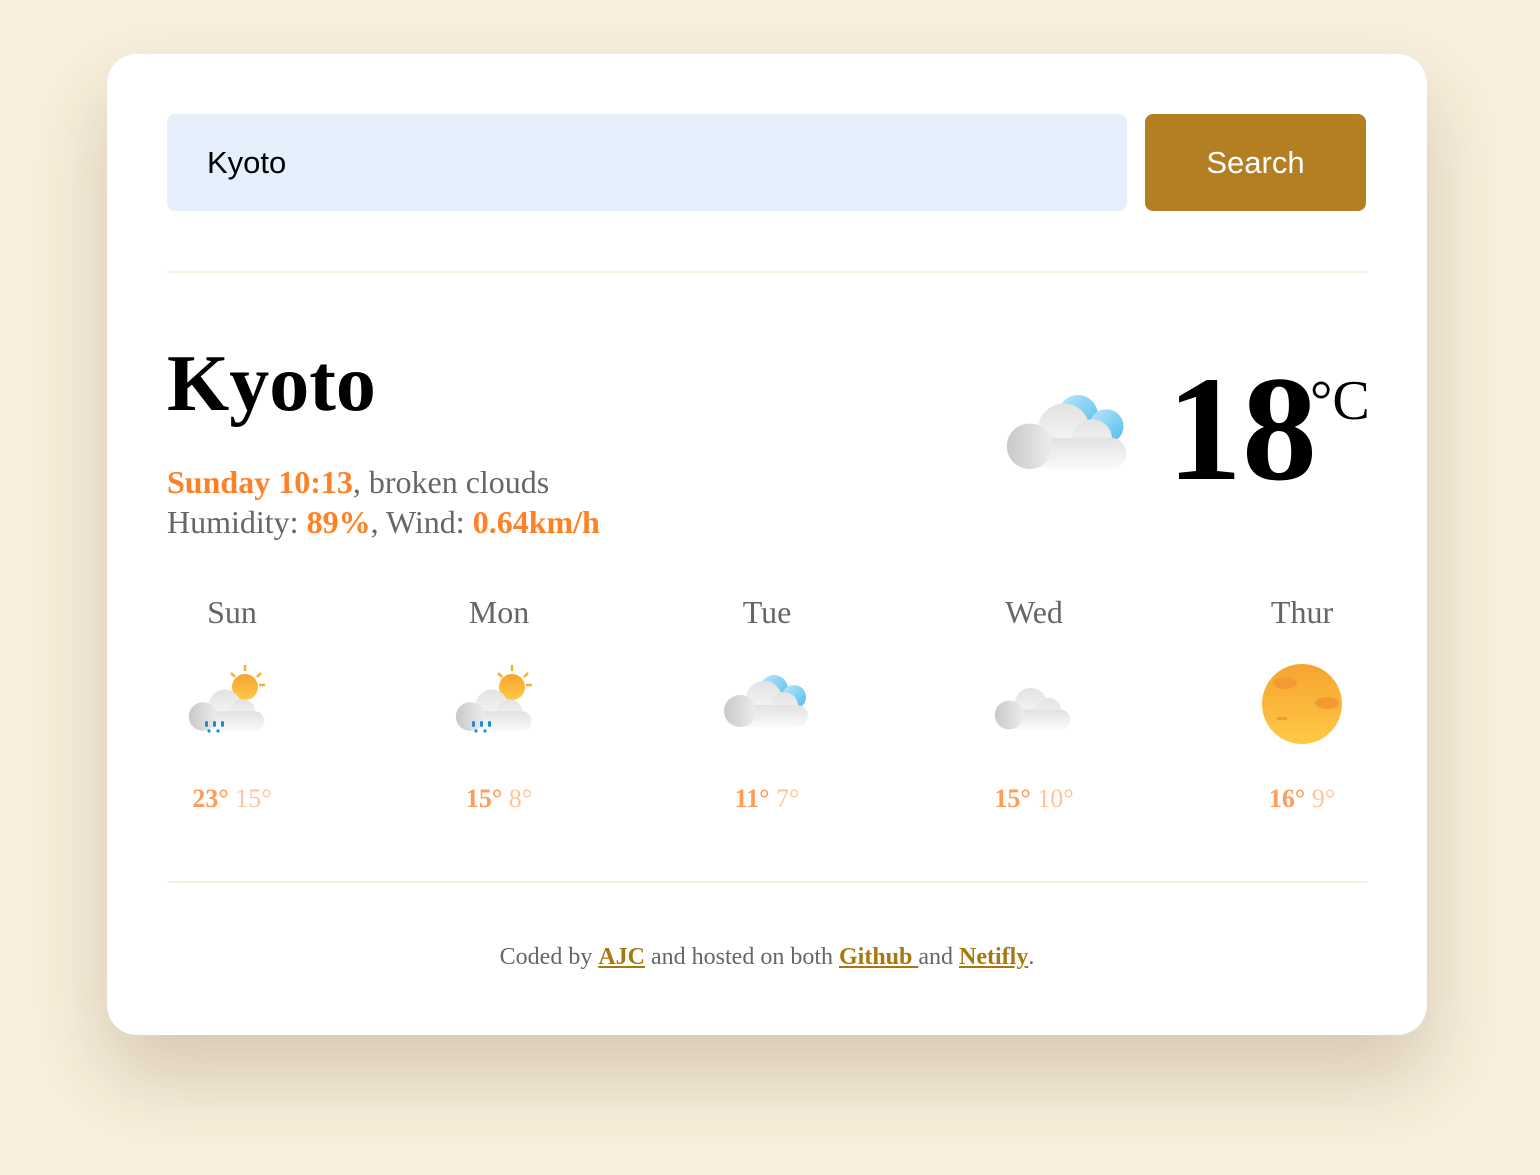 This screenshot has height=1175, width=1540. I want to click on forecast-temps: 16° 9°, so click(1302, 799).